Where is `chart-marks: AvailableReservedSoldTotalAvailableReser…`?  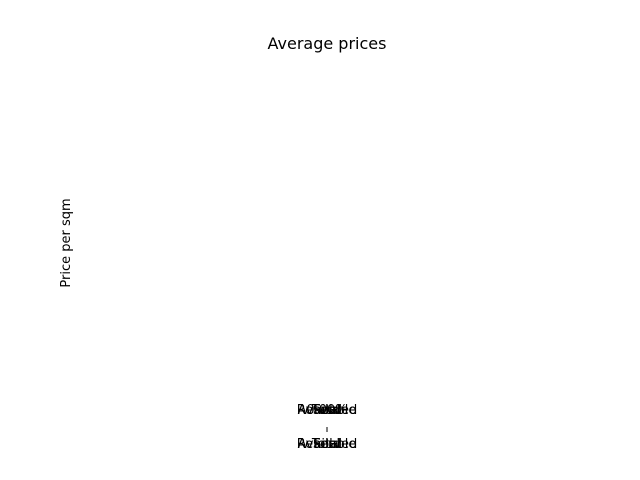
chart-marks: AvailableReservedSoldTotalAvailableReser… is located at coordinates (327, 427).